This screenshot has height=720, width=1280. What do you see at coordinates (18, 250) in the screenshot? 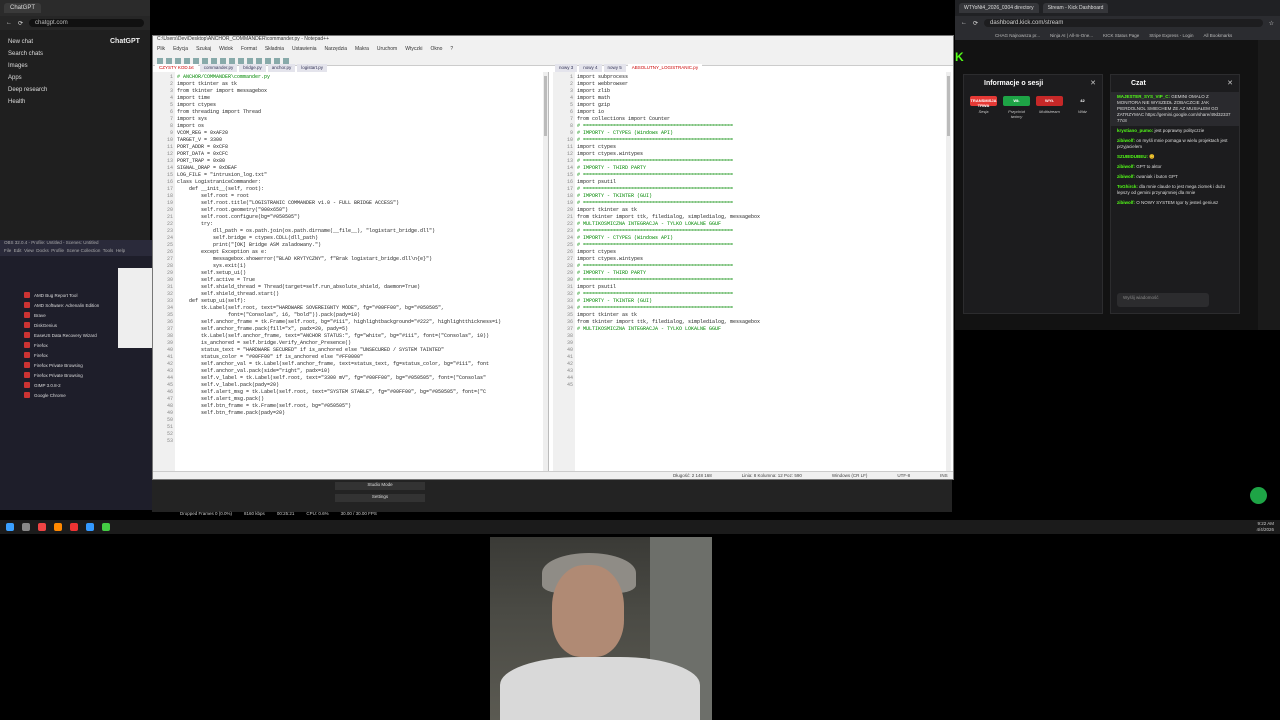
I see `obs-menu-edit: Edit` at bounding box center [18, 250].